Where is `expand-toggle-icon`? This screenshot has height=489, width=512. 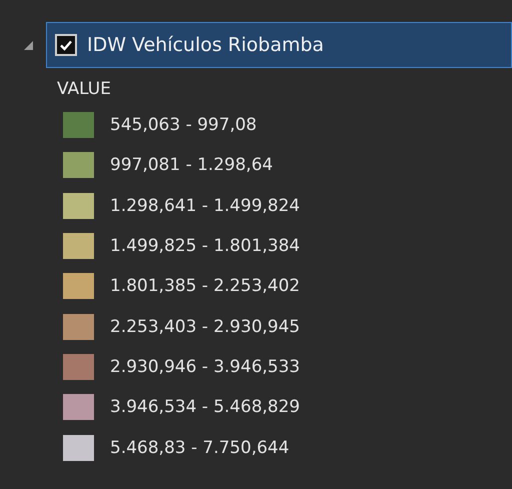
expand-toggle-icon is located at coordinates (28, 45).